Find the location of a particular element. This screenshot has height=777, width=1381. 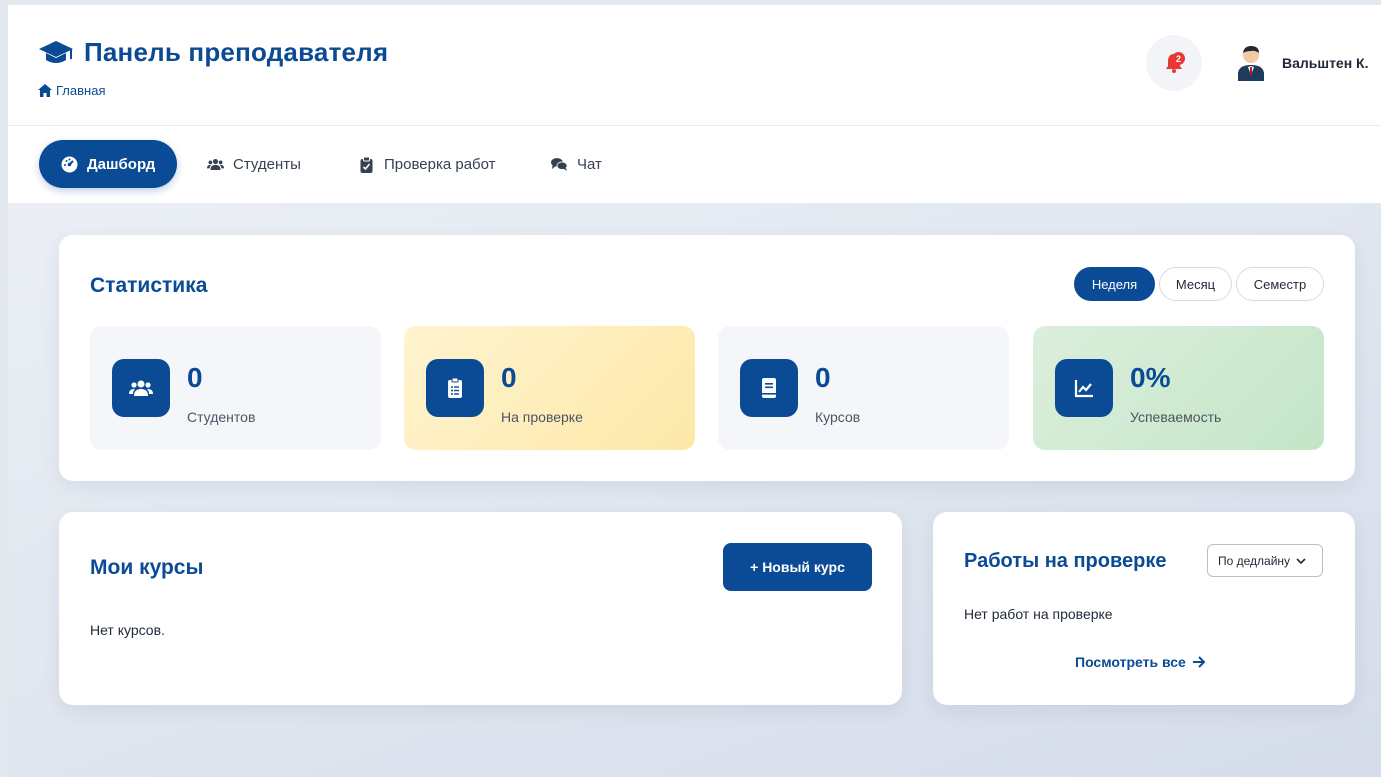

statistics-title: Статистика is located at coordinates (149, 285).